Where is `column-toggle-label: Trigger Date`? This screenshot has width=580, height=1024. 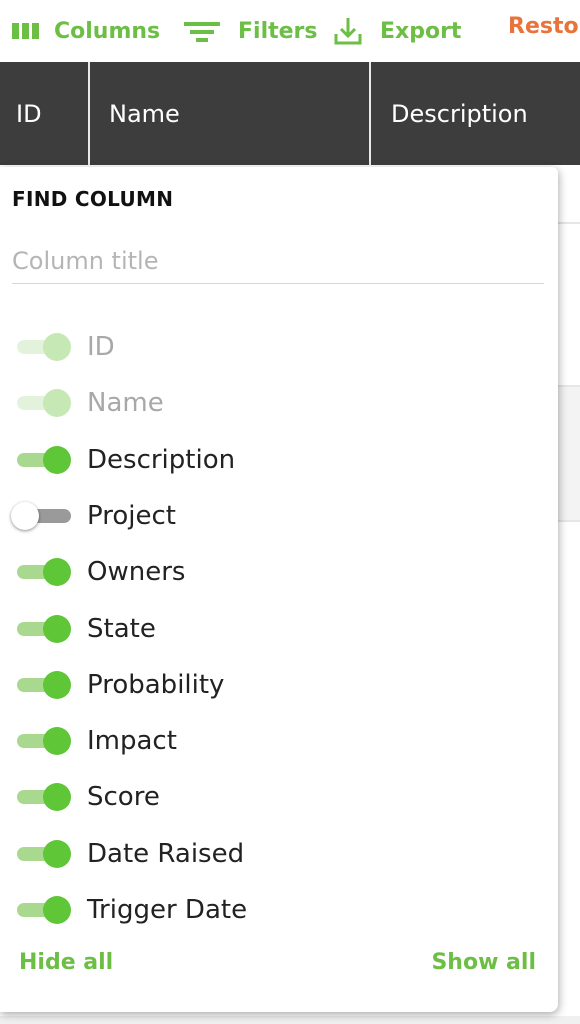 column-toggle-label: Trigger Date is located at coordinates (167, 910).